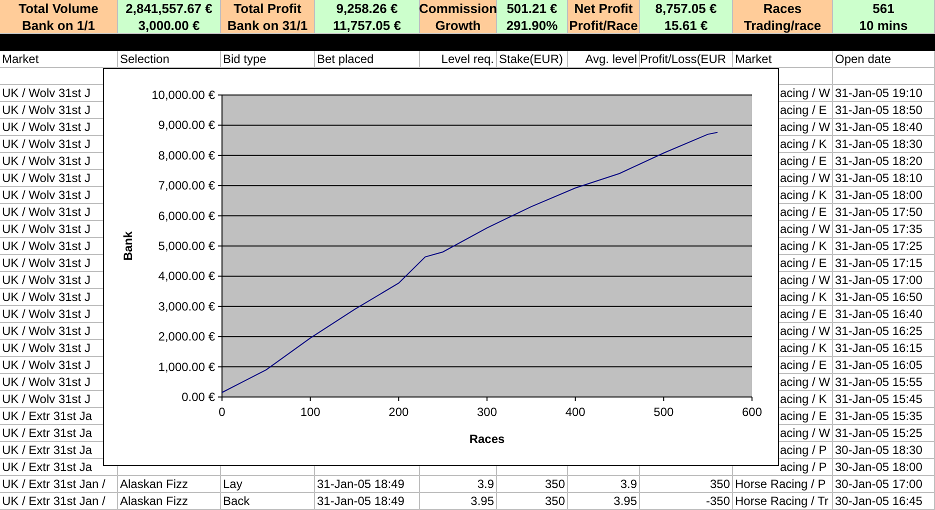 The image size is (935, 510). I want to click on table-cell: 3.9, so click(485, 484).